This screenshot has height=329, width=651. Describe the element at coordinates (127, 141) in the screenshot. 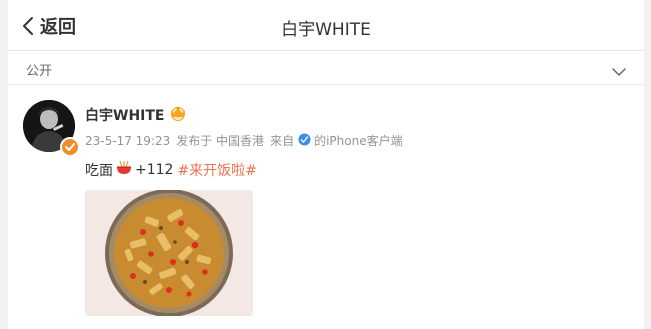

I see `post-timestamp: 23-5-17 19:23` at that location.